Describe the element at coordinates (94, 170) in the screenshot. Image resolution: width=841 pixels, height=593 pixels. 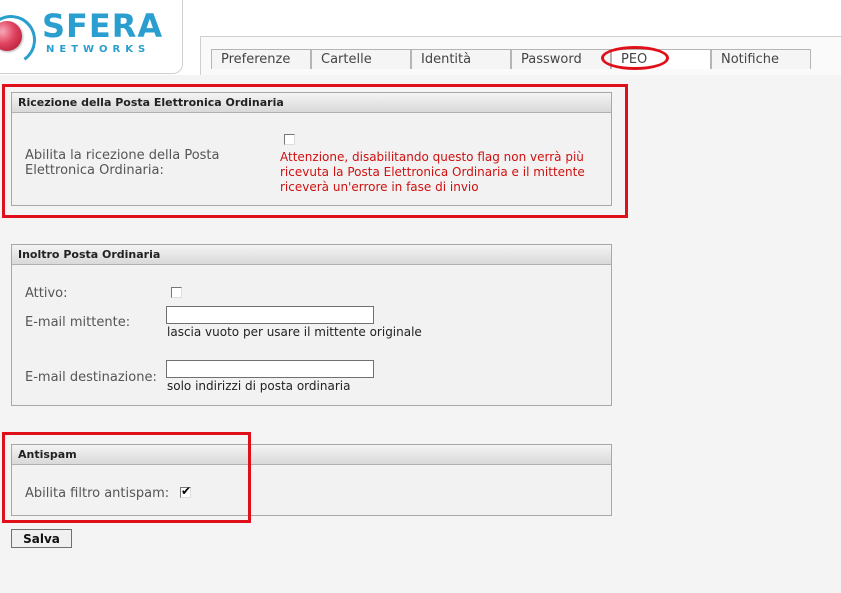
I see `ricezione-label-line2: Elettronica Ordinaria:` at that location.